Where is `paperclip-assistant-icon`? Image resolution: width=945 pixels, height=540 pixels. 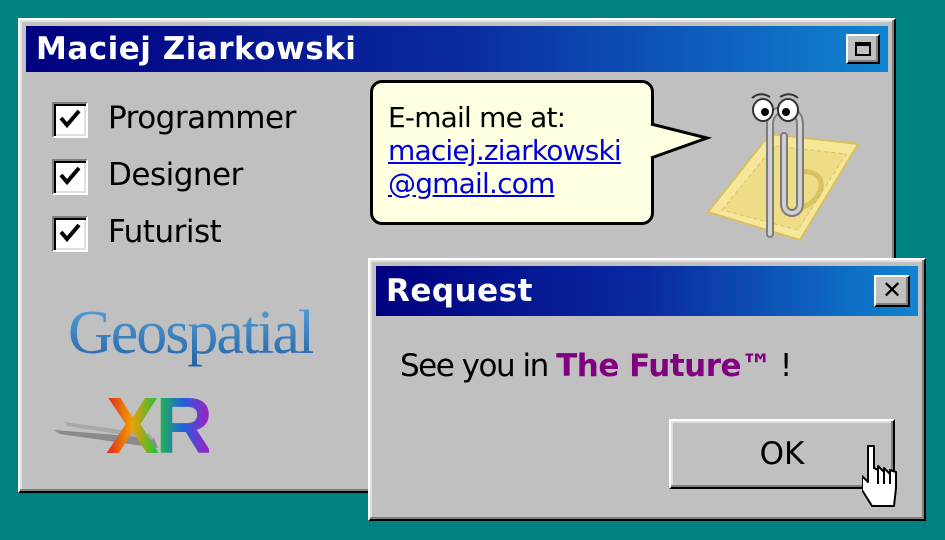
paperclip-assistant-icon is located at coordinates (782, 172).